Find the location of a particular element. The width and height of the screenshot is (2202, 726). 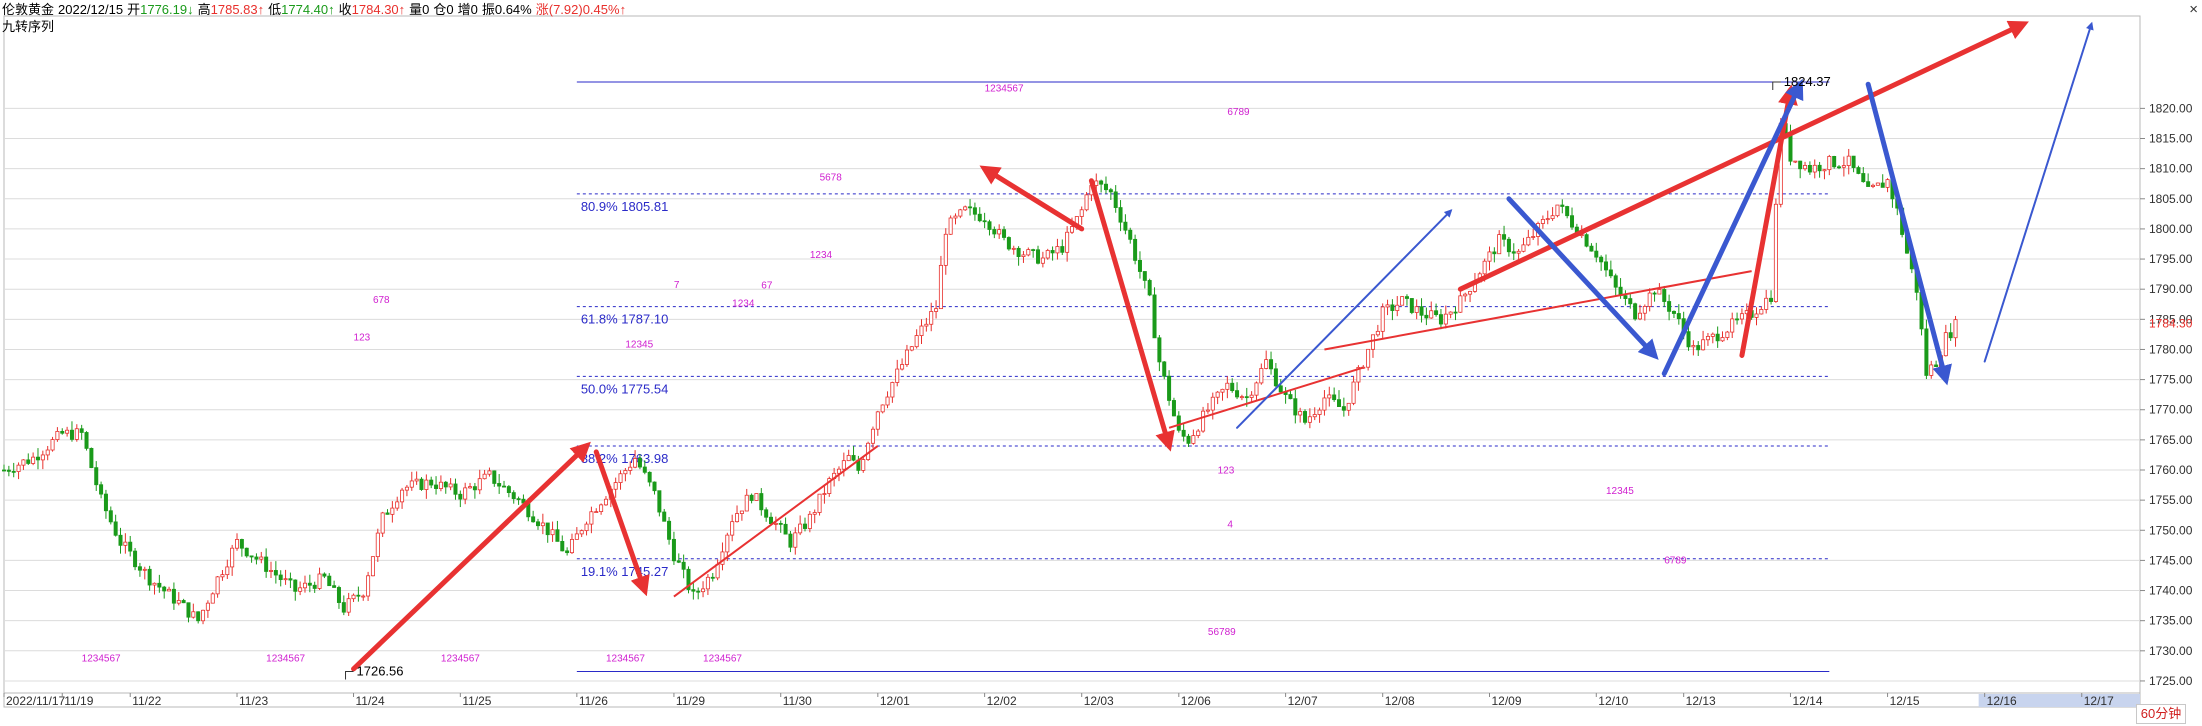

period-tab: 60分钟 is located at coordinates (2161, 714).